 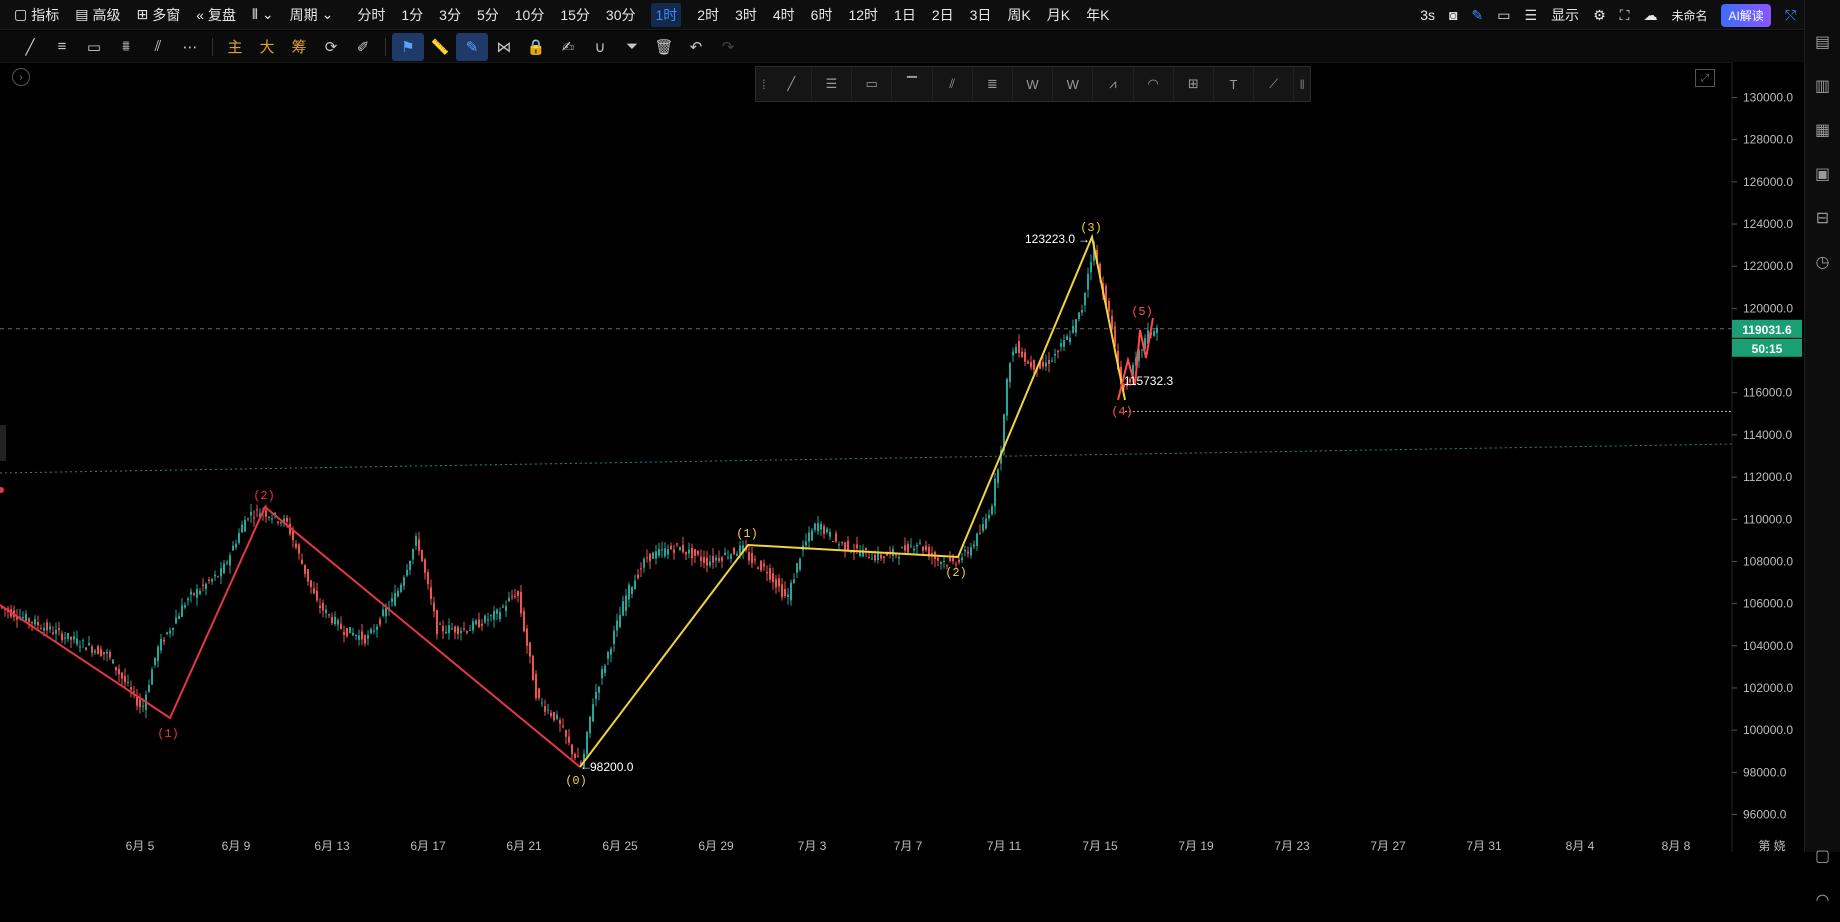 What do you see at coordinates (1822, 900) in the screenshot?
I see `headset-icon: ◠` at bounding box center [1822, 900].